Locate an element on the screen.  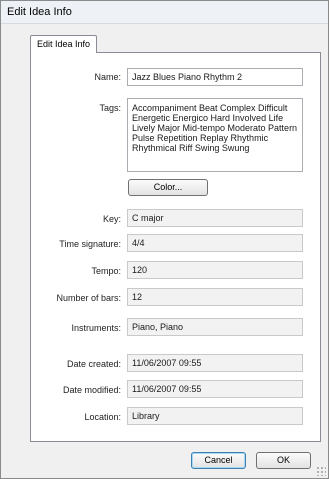
number-of-bars-label: Number of bars: is located at coordinates (88, 298).